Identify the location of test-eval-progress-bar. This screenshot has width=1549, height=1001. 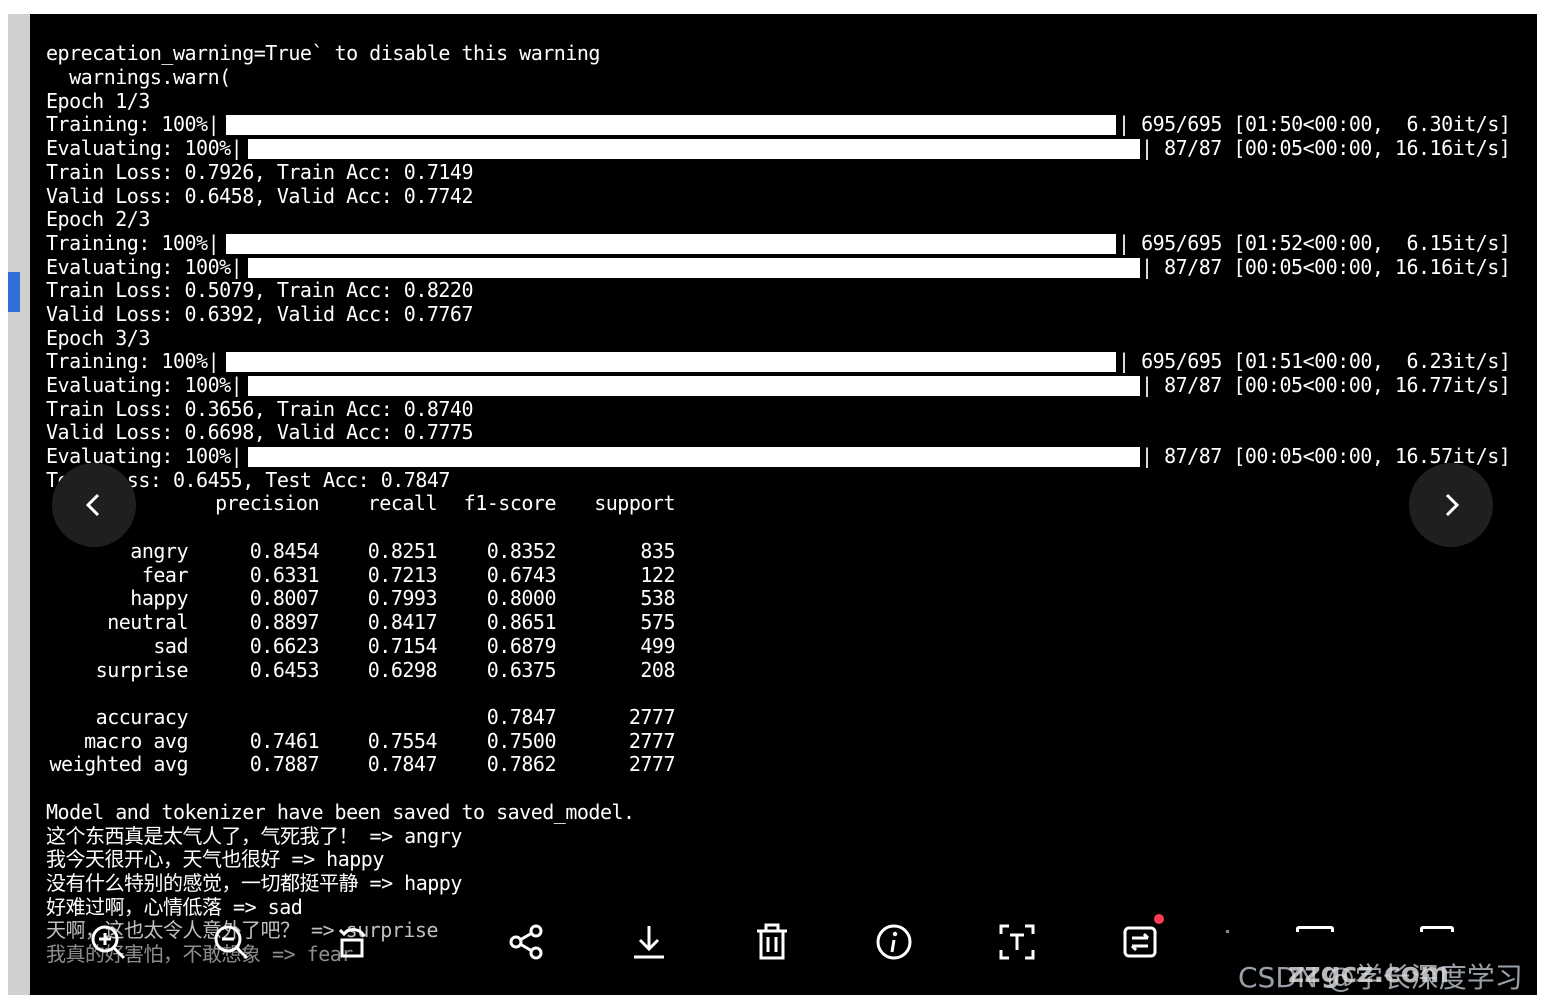
(694, 457).